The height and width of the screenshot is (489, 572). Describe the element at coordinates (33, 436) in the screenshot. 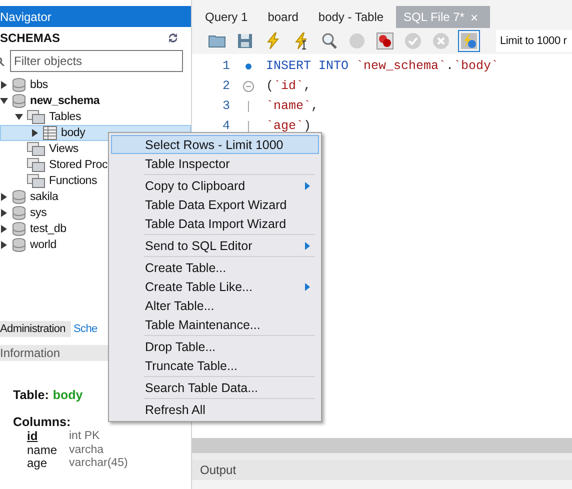

I see `column-name: id` at that location.